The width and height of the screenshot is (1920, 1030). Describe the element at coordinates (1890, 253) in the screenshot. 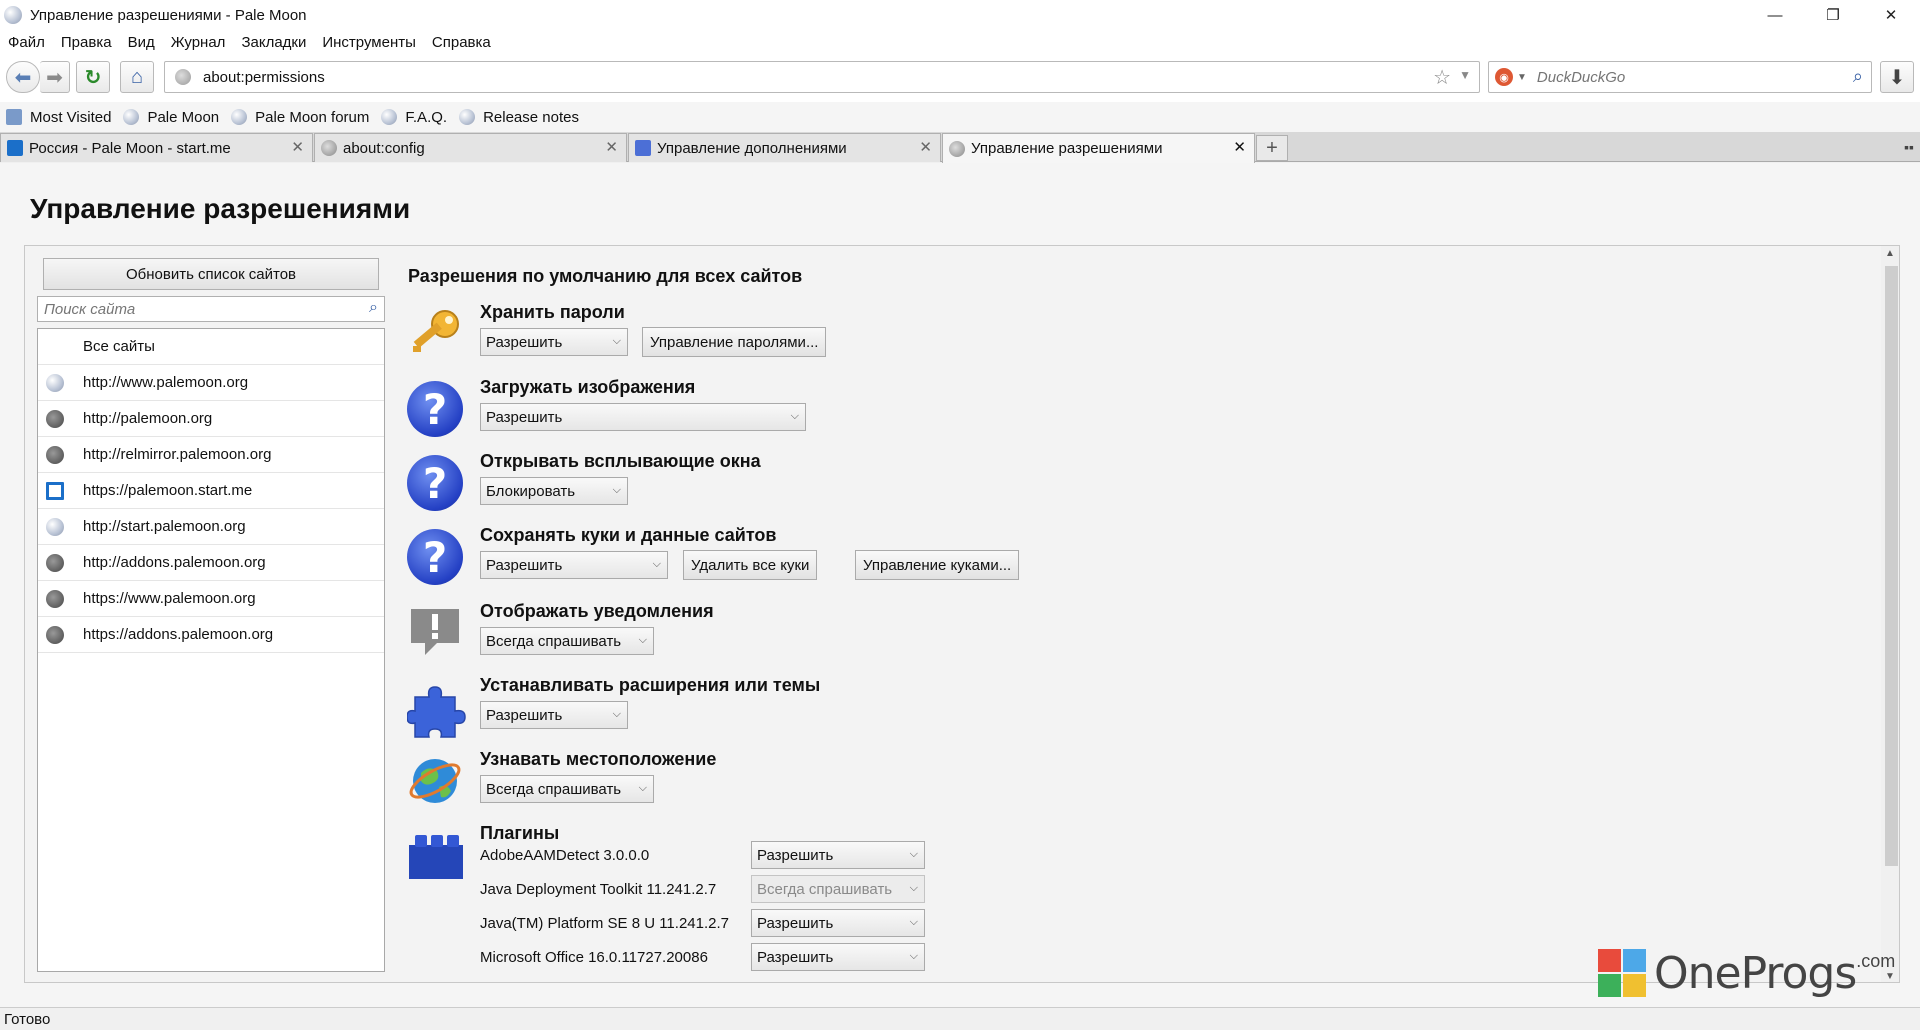

I see `scroll-up-icon: ▲` at that location.